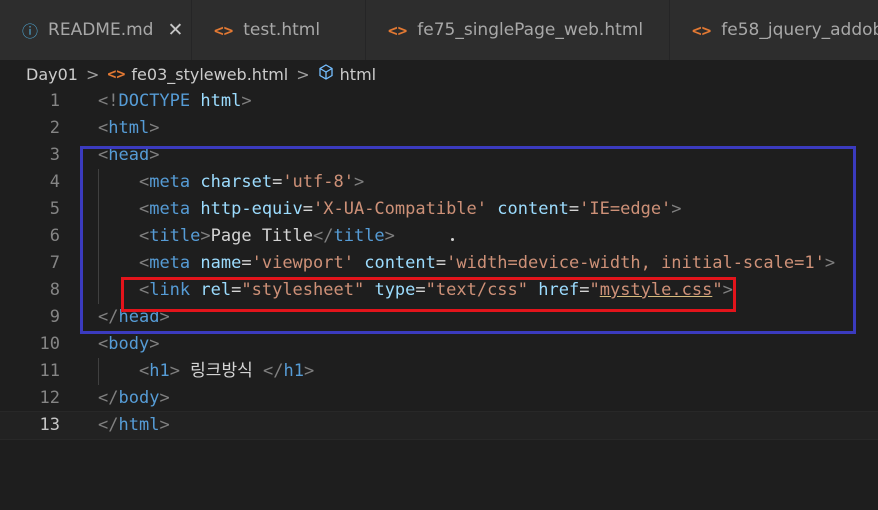  What do you see at coordinates (452, 239) in the screenshot?
I see `stray-dot` at bounding box center [452, 239].